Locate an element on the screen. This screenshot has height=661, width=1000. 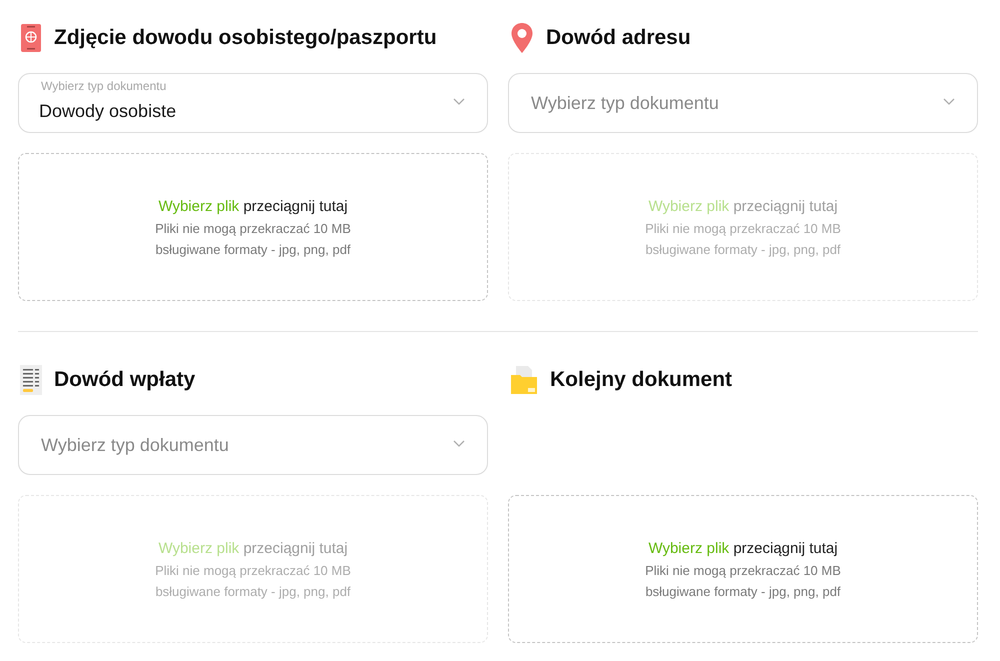
passport-icon is located at coordinates (31, 38).